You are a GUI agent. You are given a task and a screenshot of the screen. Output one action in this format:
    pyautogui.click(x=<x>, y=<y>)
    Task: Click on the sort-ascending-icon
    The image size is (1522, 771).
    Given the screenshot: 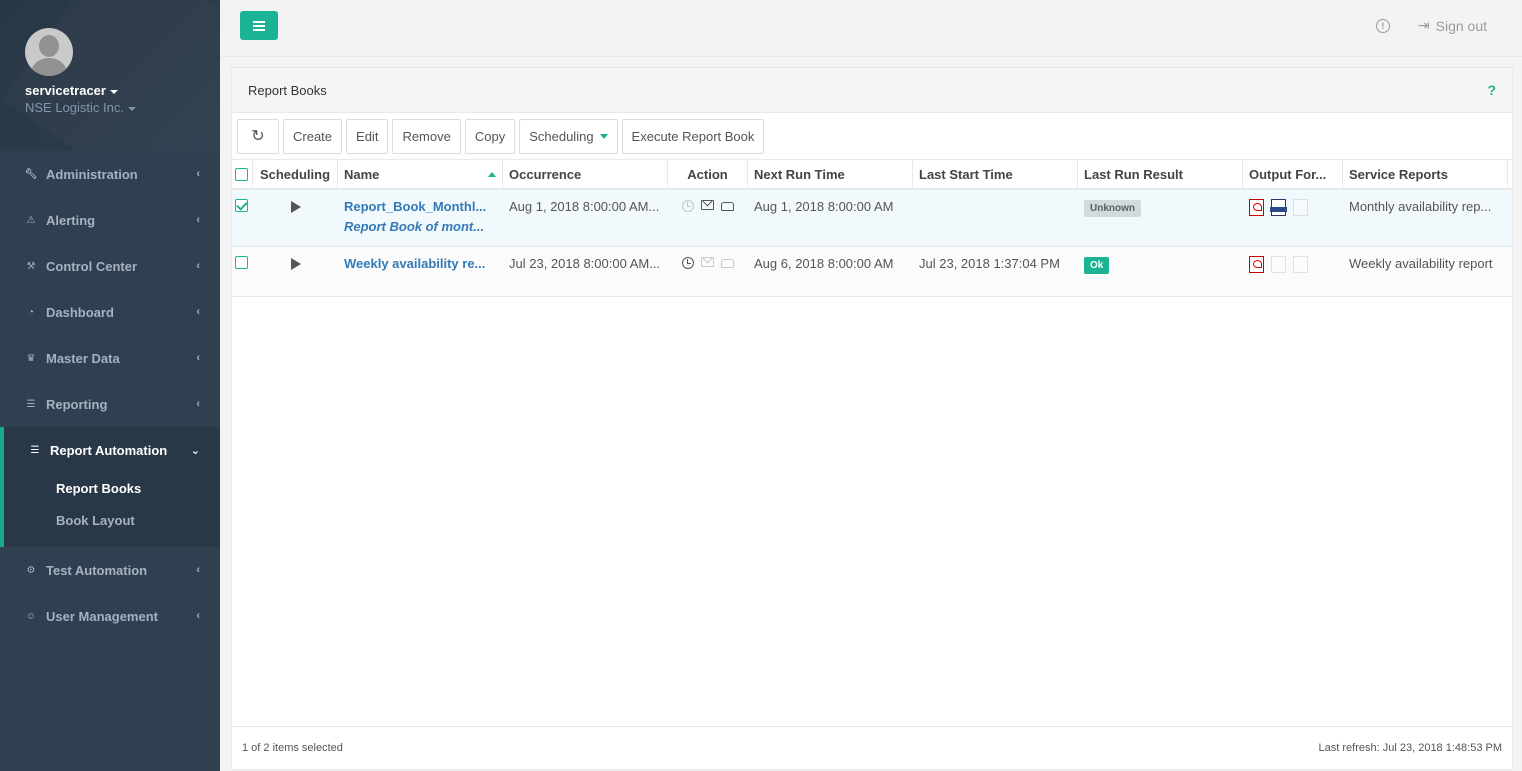 What is the action you would take?
    pyautogui.click(x=492, y=174)
    